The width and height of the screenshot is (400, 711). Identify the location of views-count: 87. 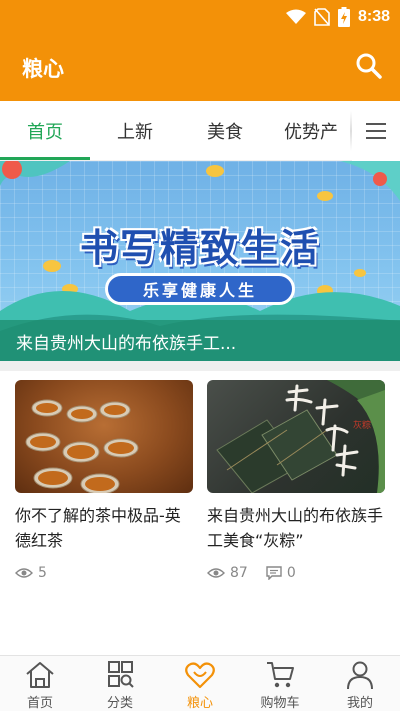
(239, 573).